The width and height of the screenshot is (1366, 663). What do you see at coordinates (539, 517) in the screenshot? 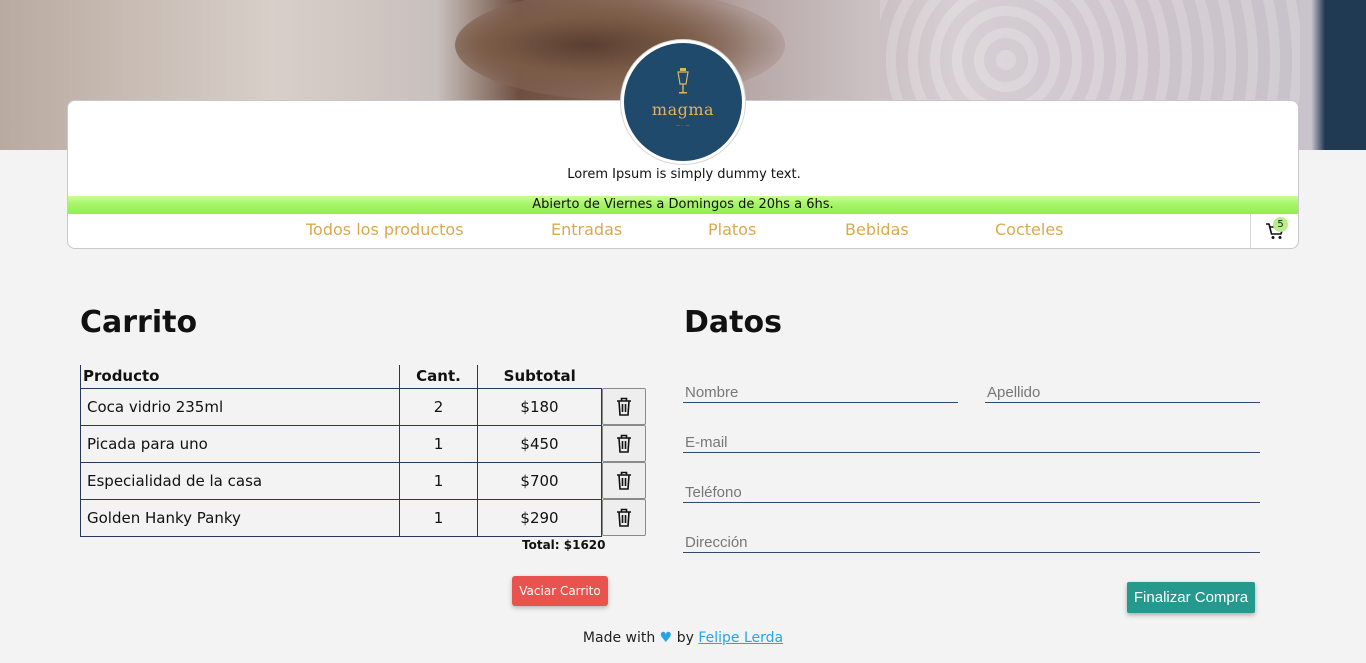
I see `row-subtotal: $290` at bounding box center [539, 517].